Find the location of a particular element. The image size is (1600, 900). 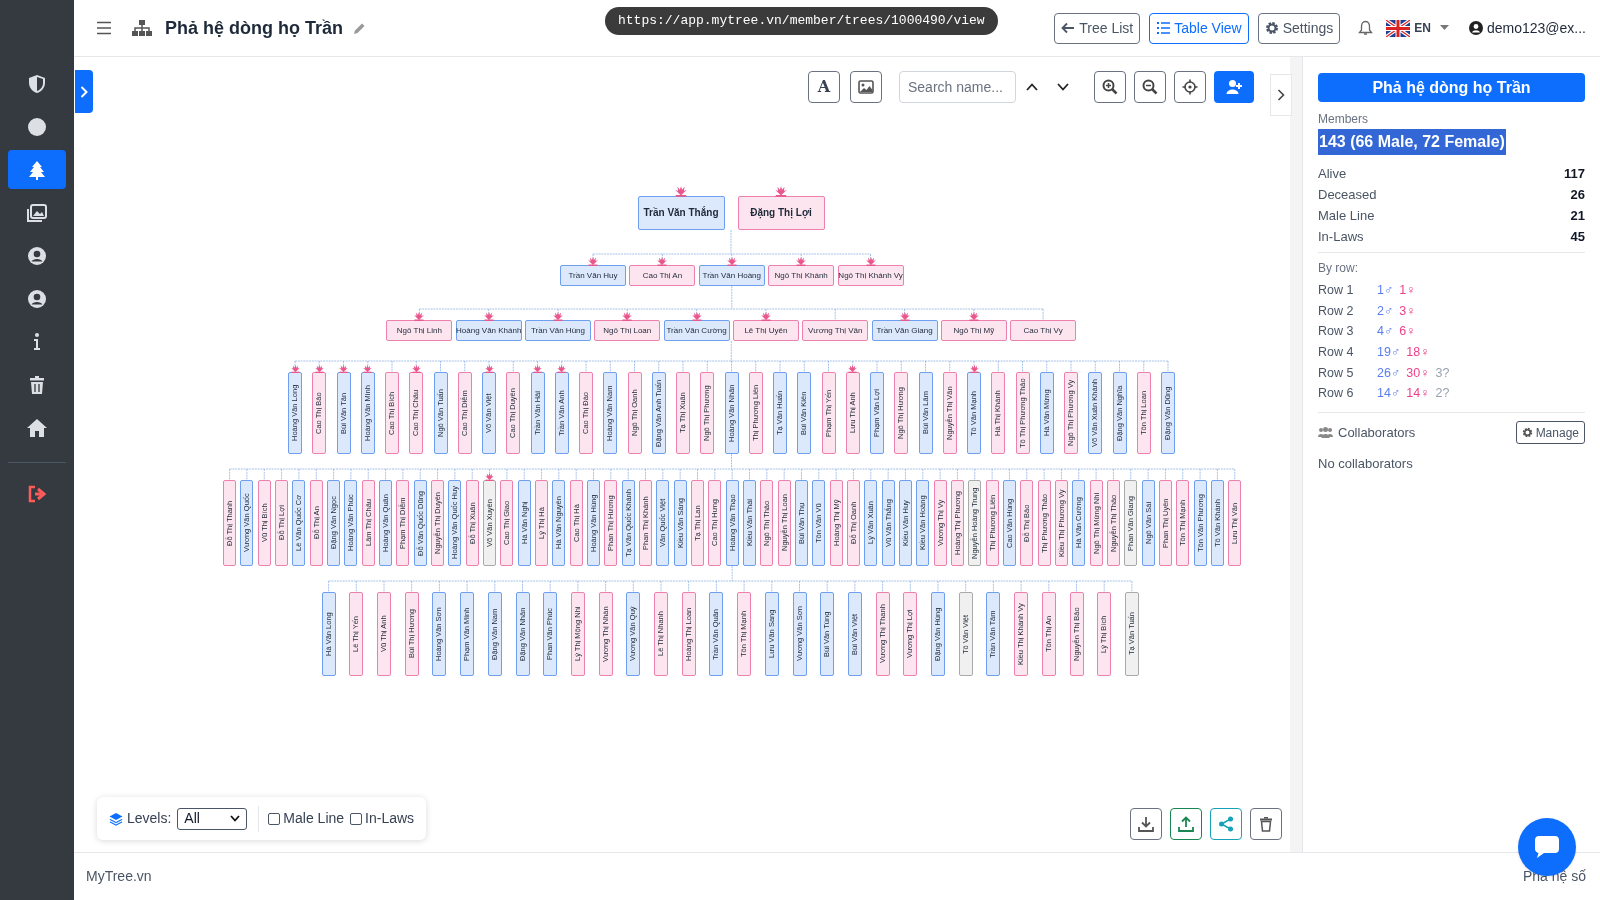

stat-value: 45 is located at coordinates (1577, 237).